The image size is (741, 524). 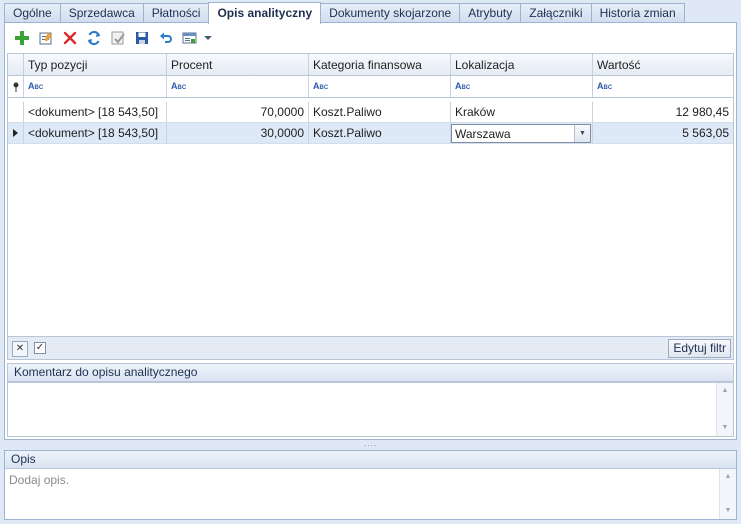 What do you see at coordinates (238, 112) in the screenshot?
I see `cell-procent: 70,0000` at bounding box center [238, 112].